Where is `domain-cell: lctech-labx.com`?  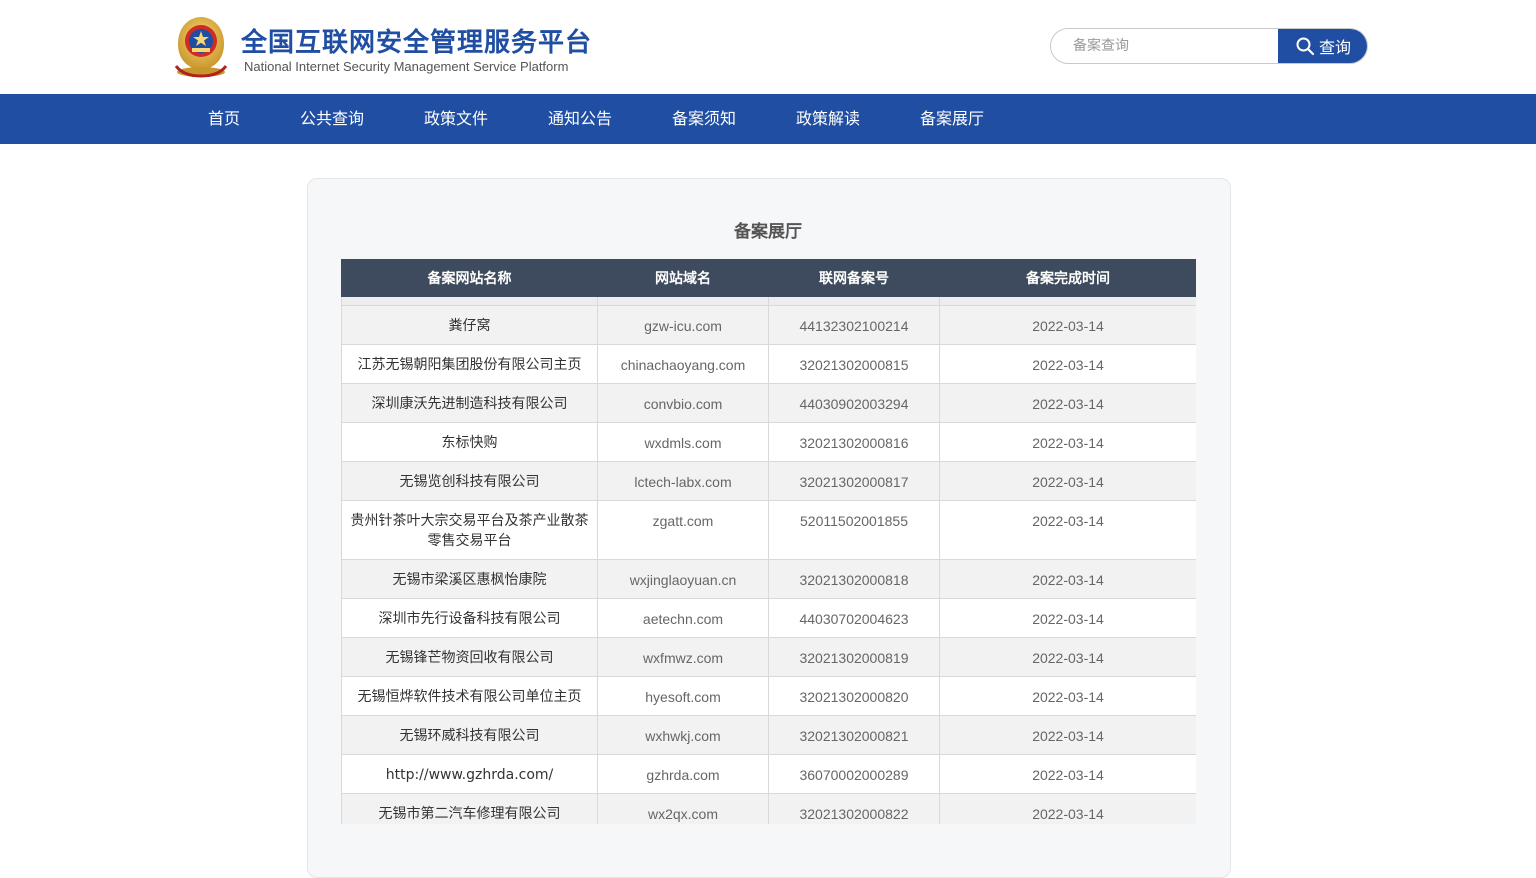 domain-cell: lctech-labx.com is located at coordinates (683, 481).